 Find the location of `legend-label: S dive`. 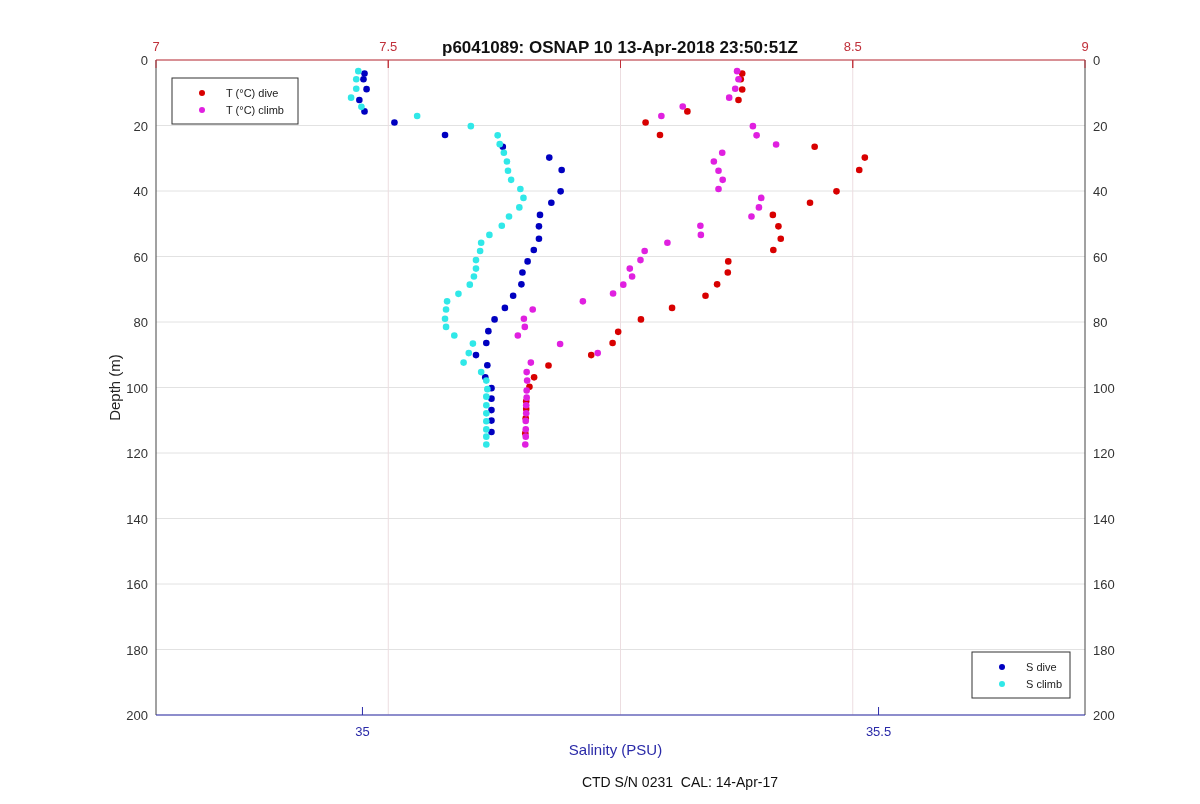

legend-label: S dive is located at coordinates (1041, 667).